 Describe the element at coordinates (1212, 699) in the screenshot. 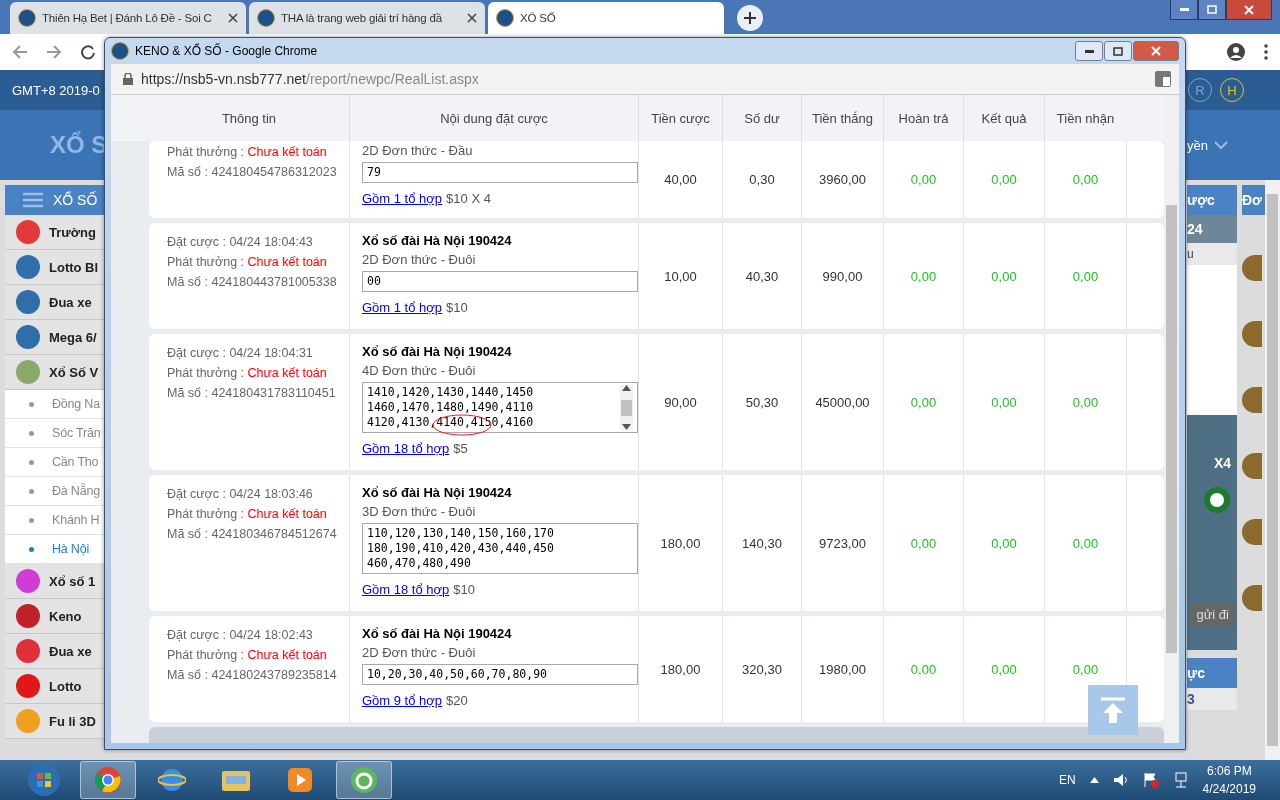

I see `panel-value: 3` at that location.